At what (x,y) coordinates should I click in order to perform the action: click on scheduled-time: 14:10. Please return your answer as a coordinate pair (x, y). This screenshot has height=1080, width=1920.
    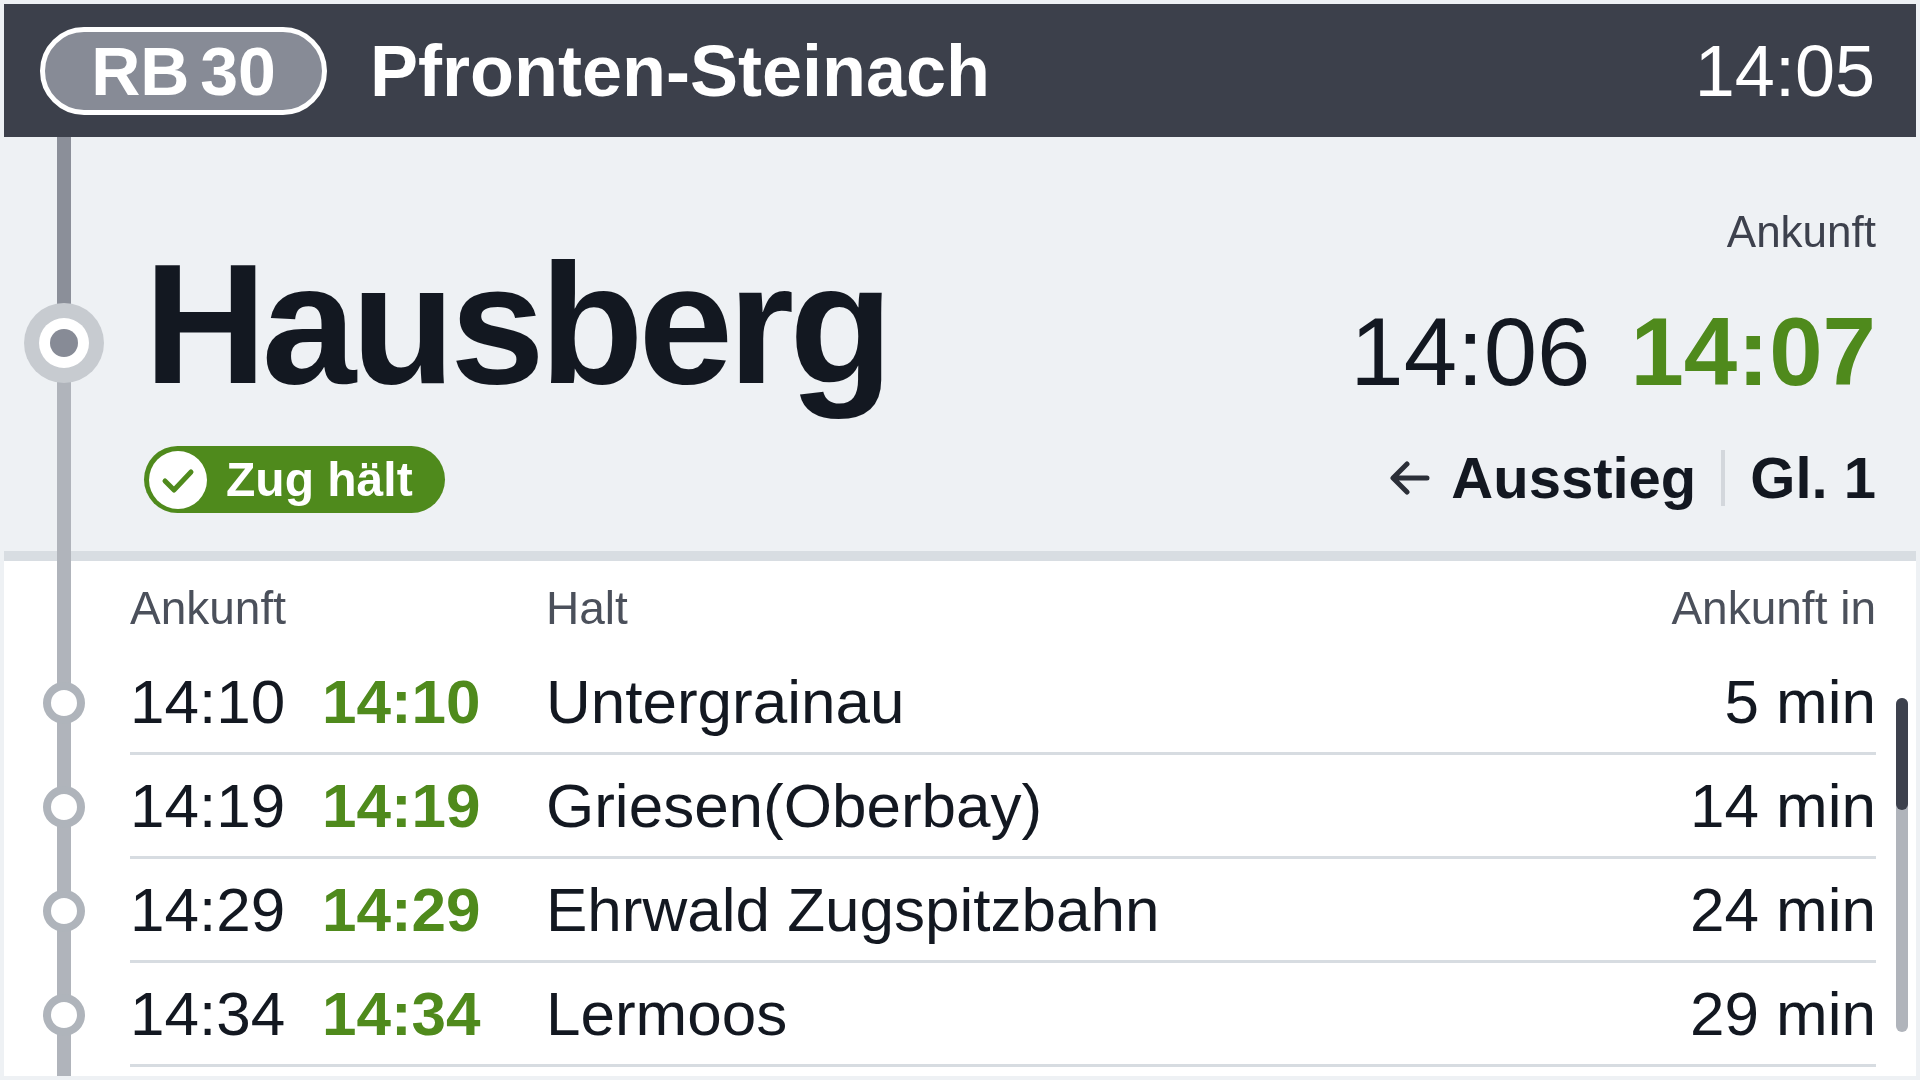
    Looking at the image, I should click on (208, 701).